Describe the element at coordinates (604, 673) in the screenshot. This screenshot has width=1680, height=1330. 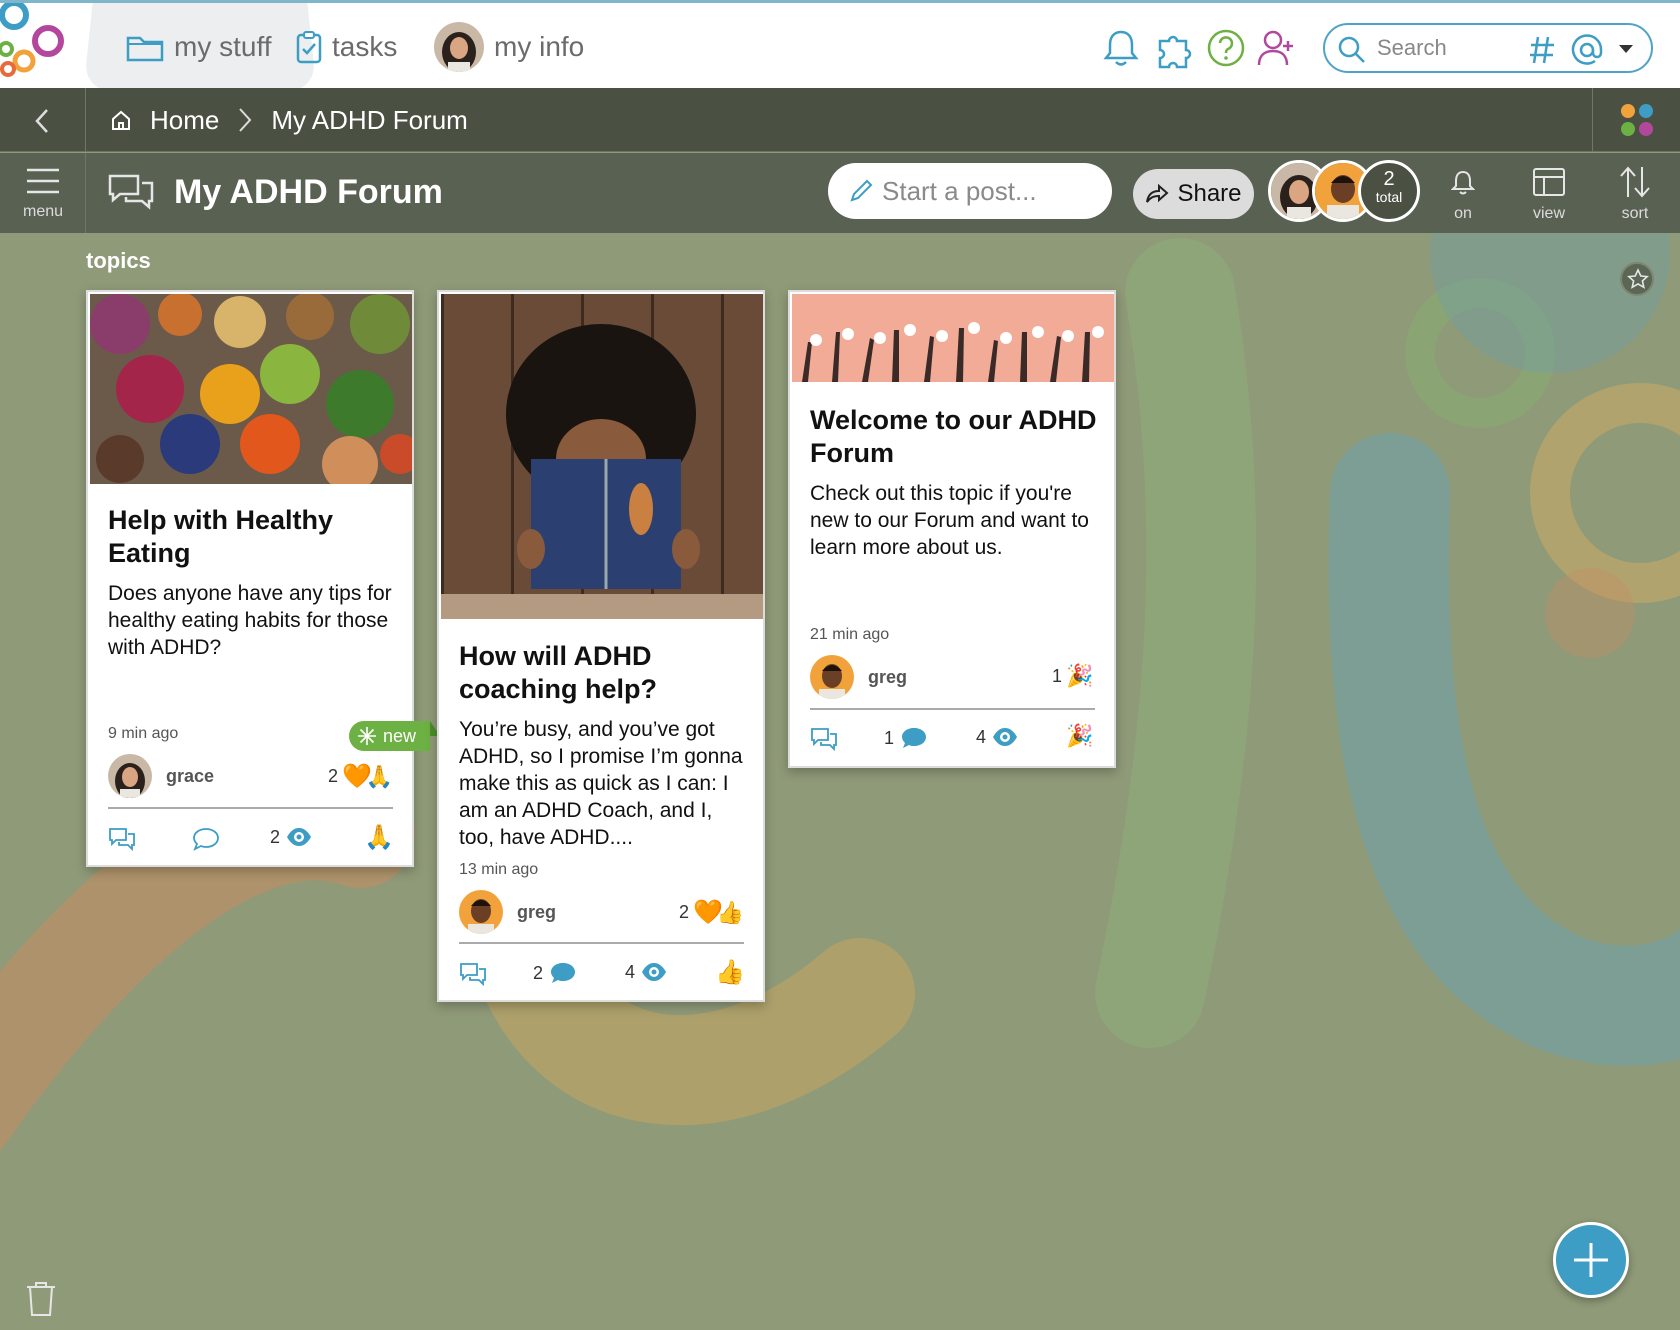
I see `card-title: How will ADHD coaching help?` at that location.